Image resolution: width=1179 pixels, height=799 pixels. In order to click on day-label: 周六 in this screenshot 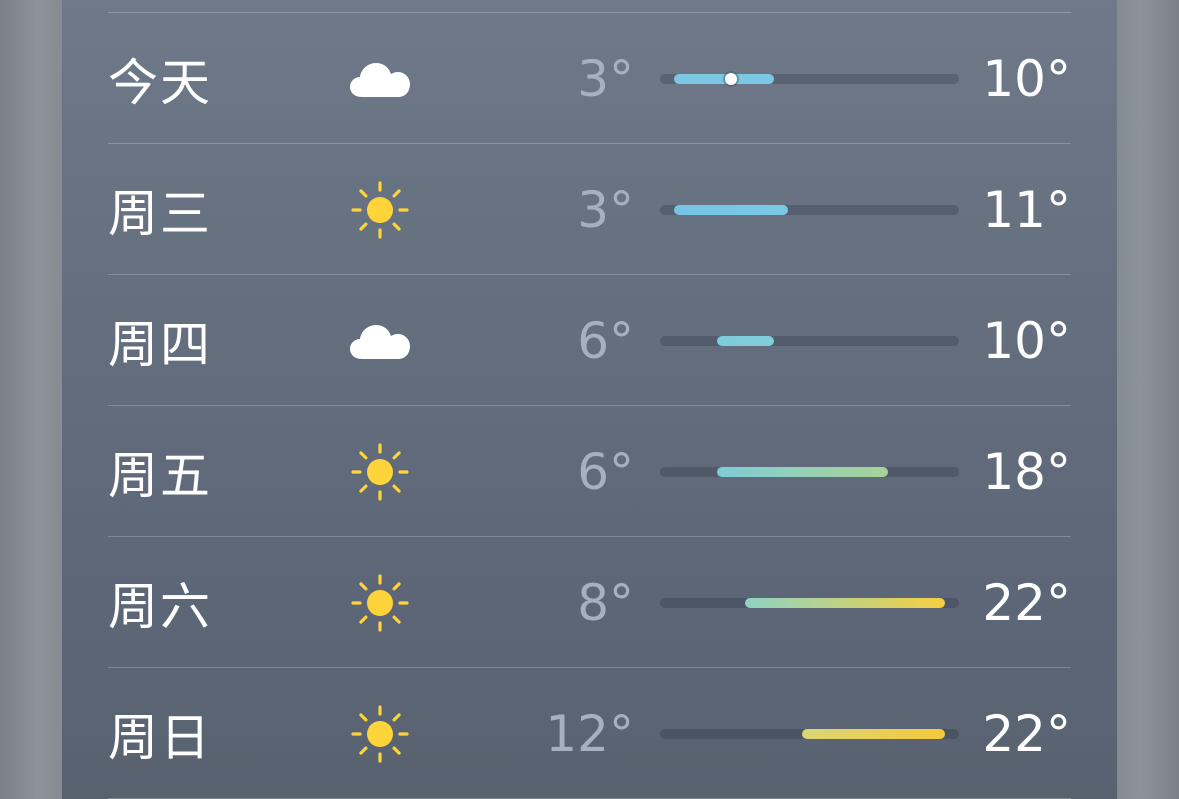, I will do `click(160, 606)`.